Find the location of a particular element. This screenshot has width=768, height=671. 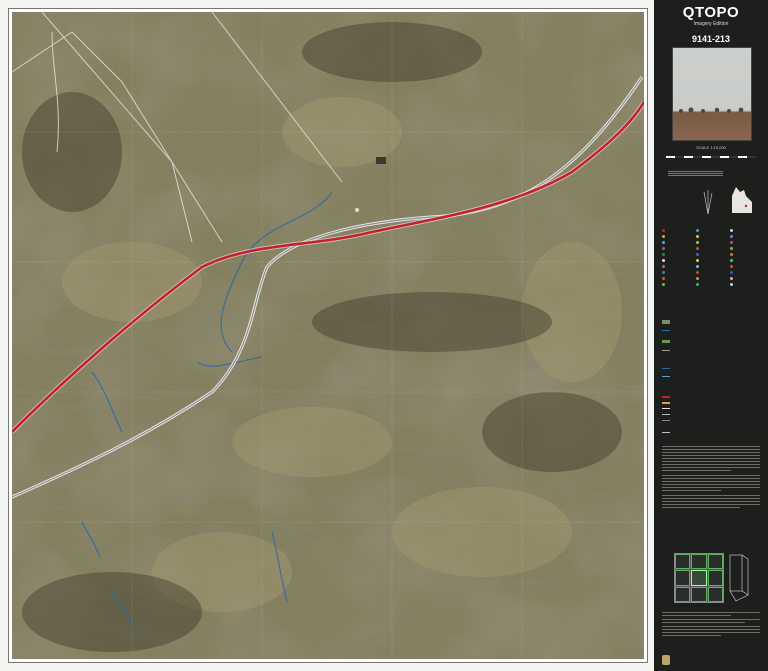

dam is located at coordinates (381, 160).